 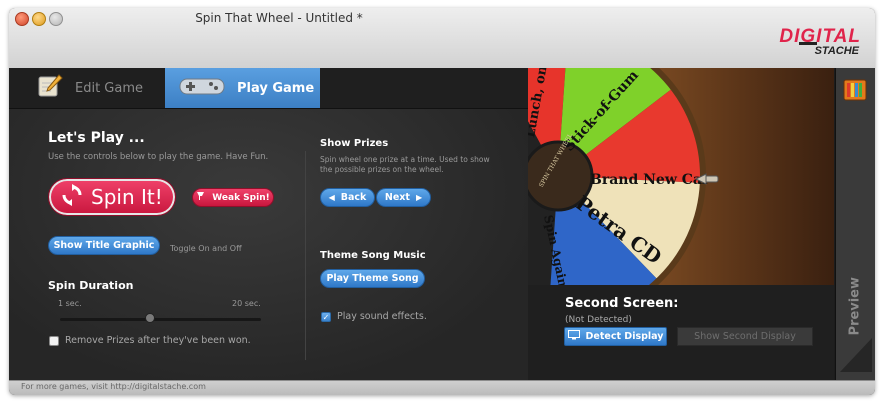 What do you see at coordinates (50, 88) in the screenshot?
I see `edit-pencil-icon` at bounding box center [50, 88].